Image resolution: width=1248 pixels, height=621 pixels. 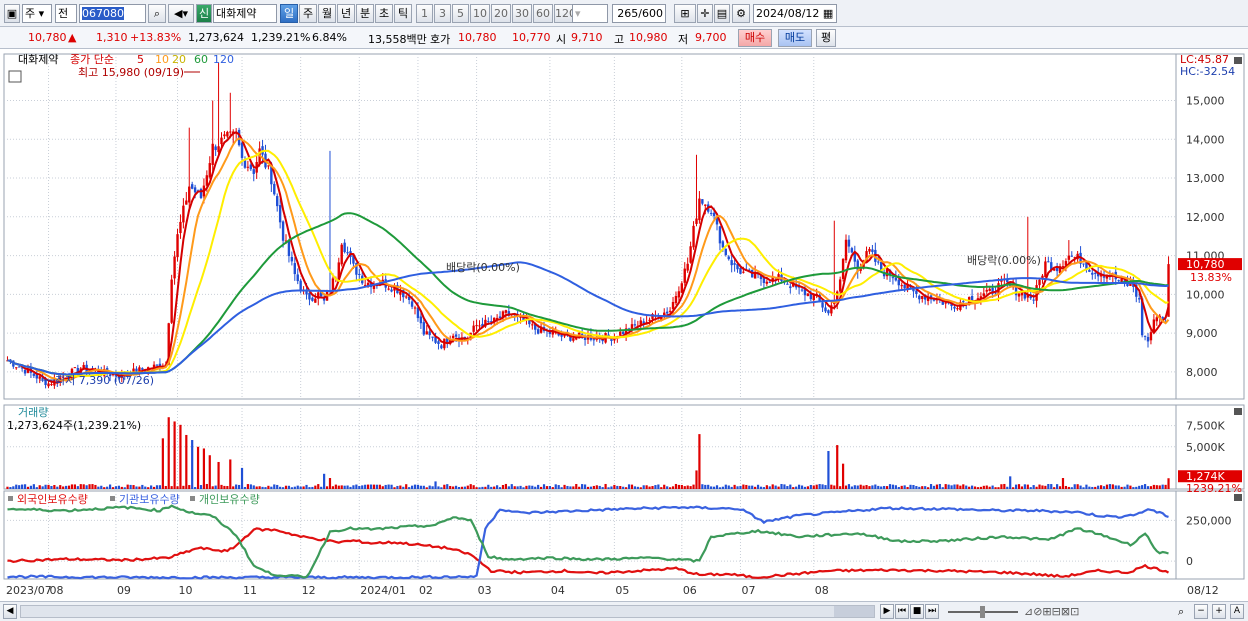 What do you see at coordinates (561, 39) in the screenshot?
I see `open-label: 시` at bounding box center [561, 39].